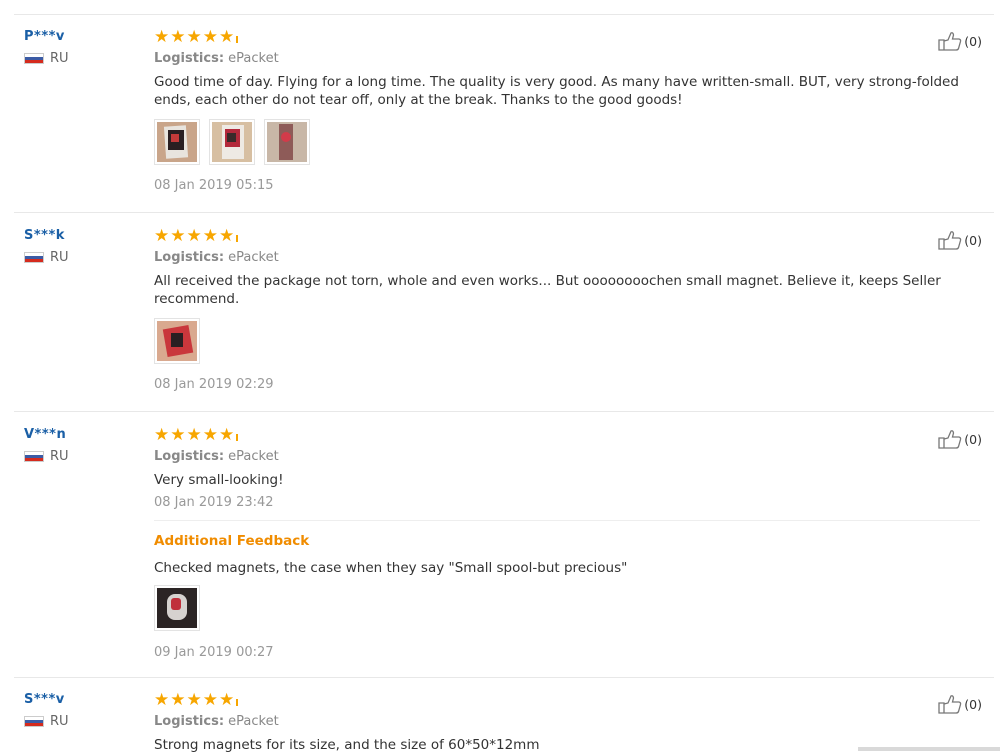 This screenshot has height=754, width=1000. Describe the element at coordinates (214, 384) in the screenshot. I see `review-date: 08 Jan 2019 02:29` at that location.